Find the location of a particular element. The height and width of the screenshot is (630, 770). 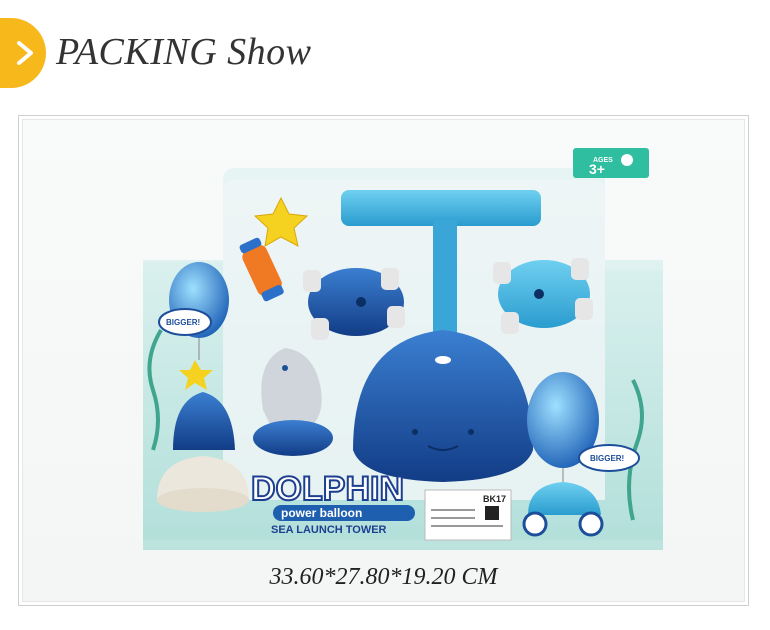

svg-text: 3+ is located at coordinates (597, 169).